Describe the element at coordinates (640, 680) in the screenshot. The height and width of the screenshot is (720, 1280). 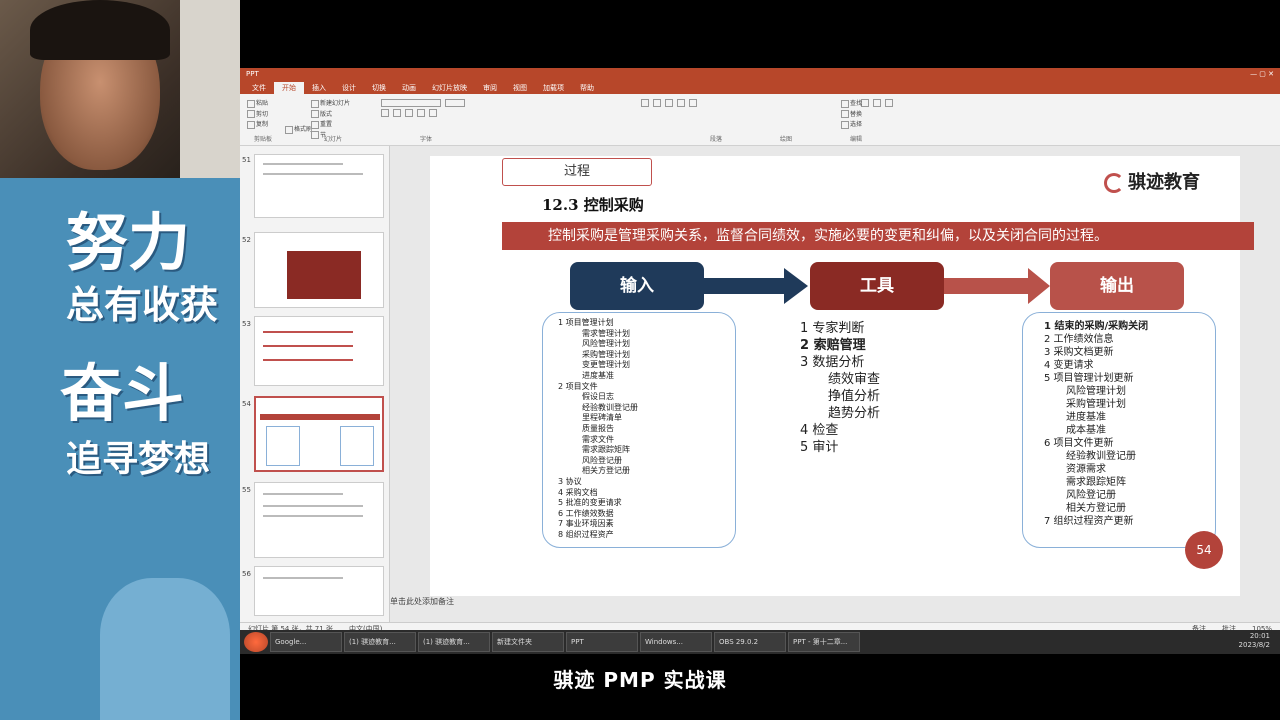
I see `video-subtitle: 骐迹 PMP 实战课` at that location.